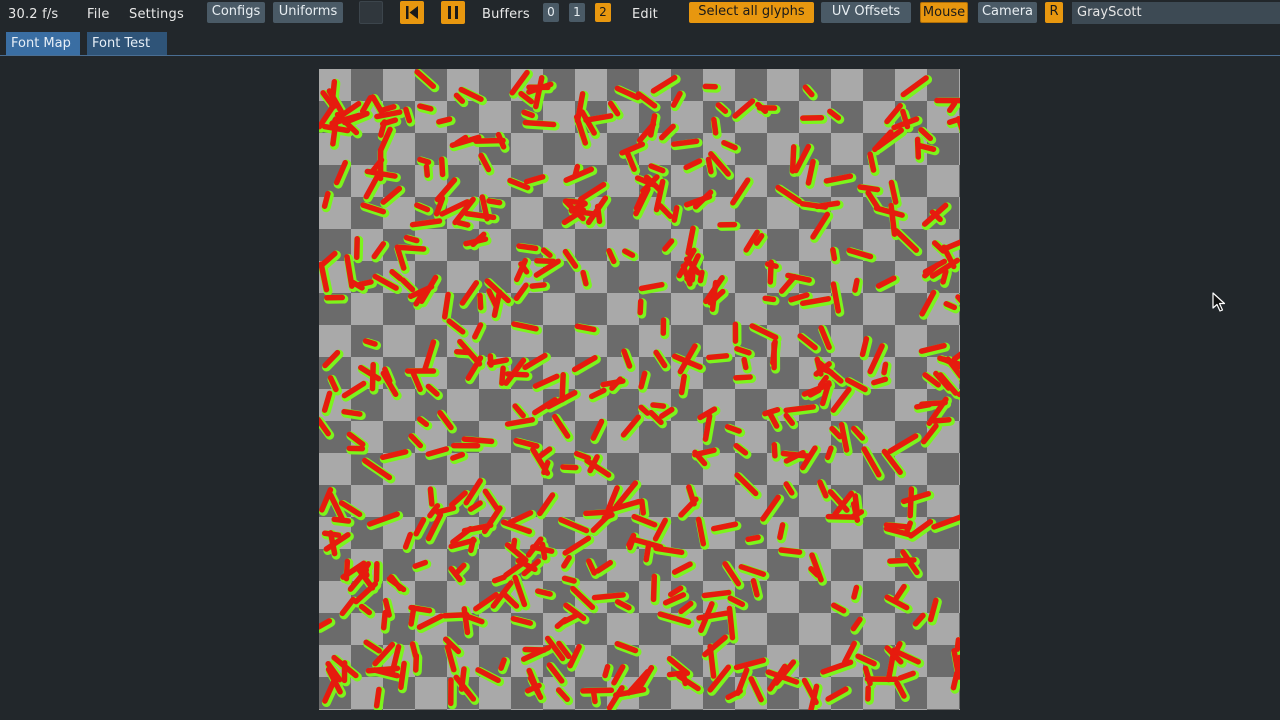 The width and height of the screenshot is (1280, 720). Describe the element at coordinates (308, 12) in the screenshot. I see `uniforms-button: Uniforms` at that location.